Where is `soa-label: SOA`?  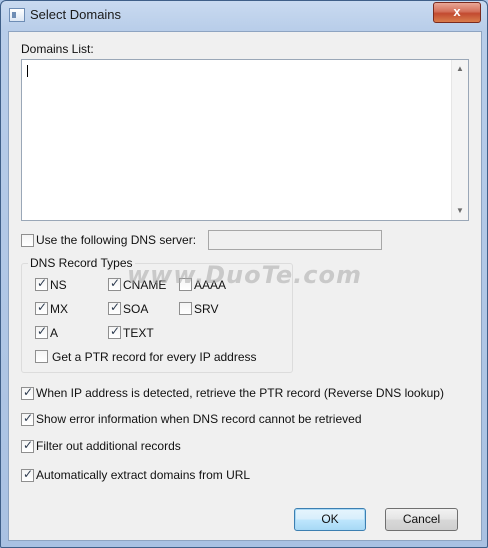 soa-label: SOA is located at coordinates (136, 309).